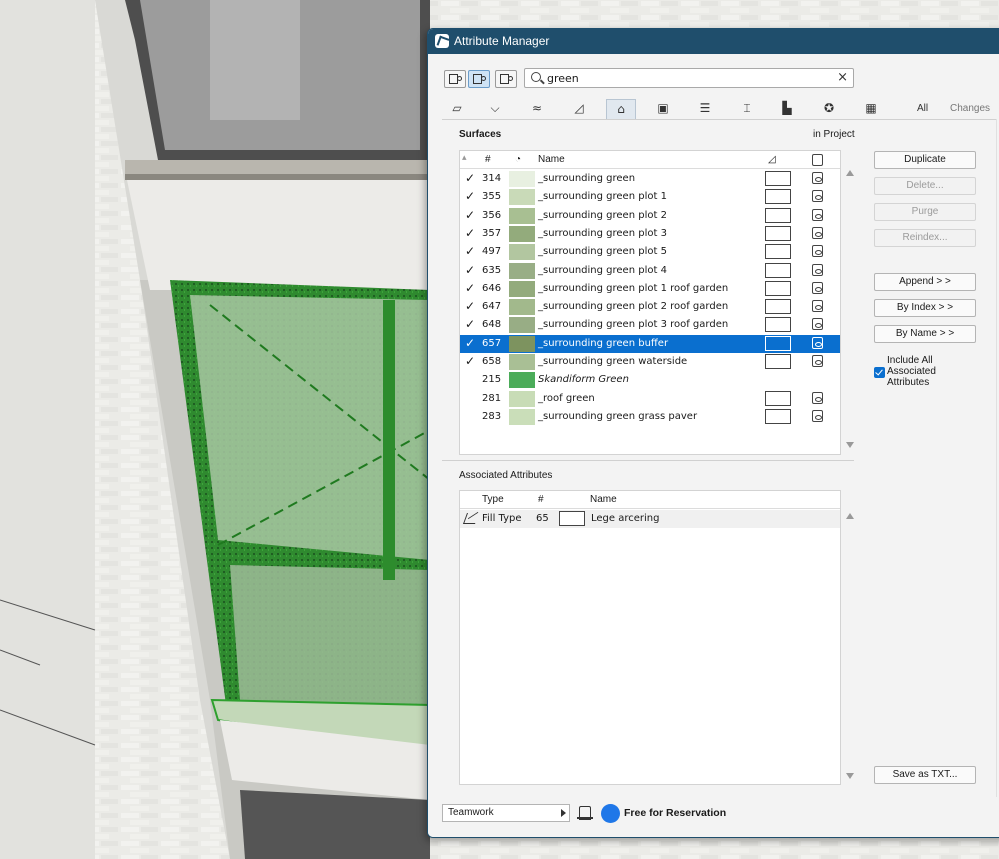  Describe the element at coordinates (689, 78) in the screenshot. I see `search-field: green ×` at that location.